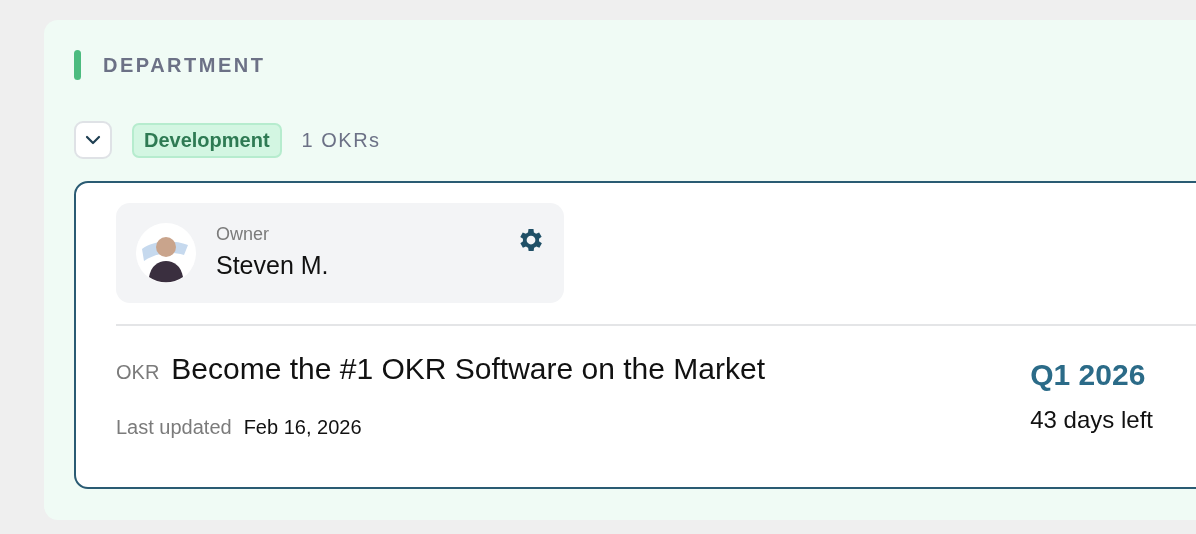 This screenshot has width=1196, height=534. Describe the element at coordinates (1088, 375) in the screenshot. I see `quarter-label: Q1 2026` at that location.